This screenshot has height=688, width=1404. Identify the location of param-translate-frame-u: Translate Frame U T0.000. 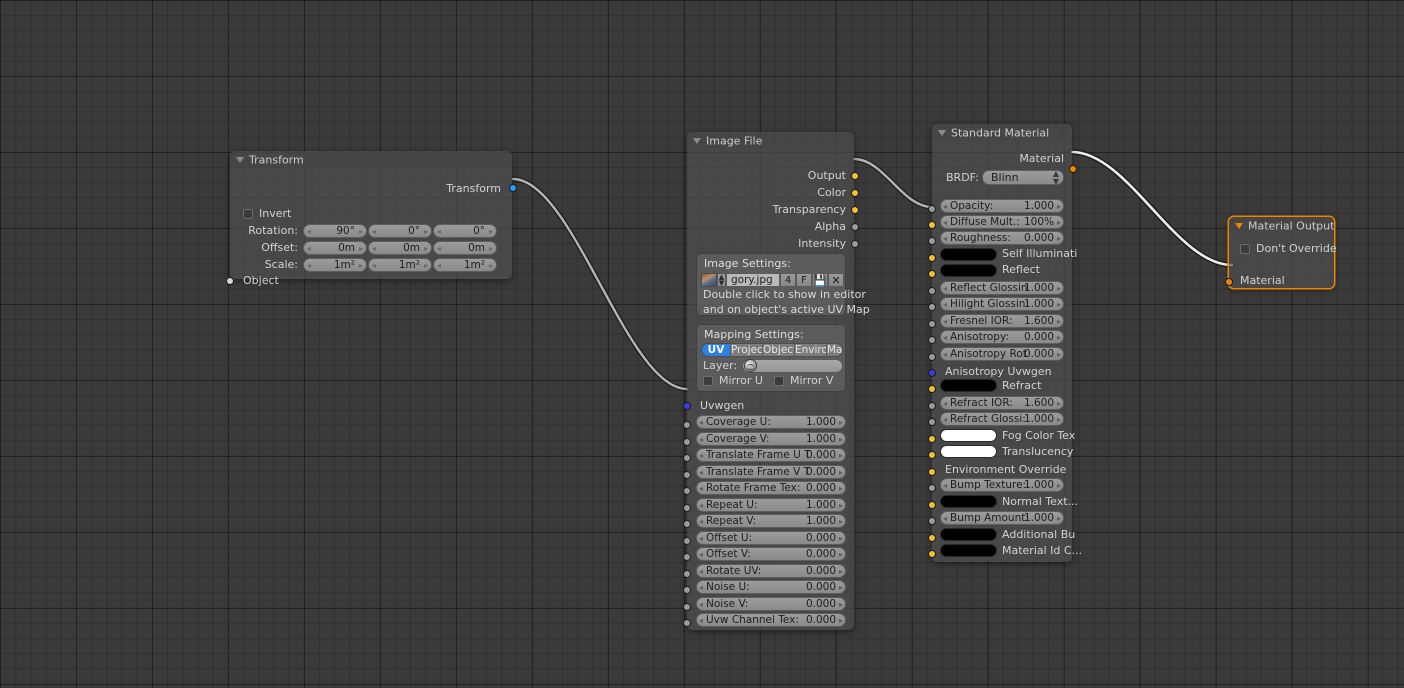
(771, 455).